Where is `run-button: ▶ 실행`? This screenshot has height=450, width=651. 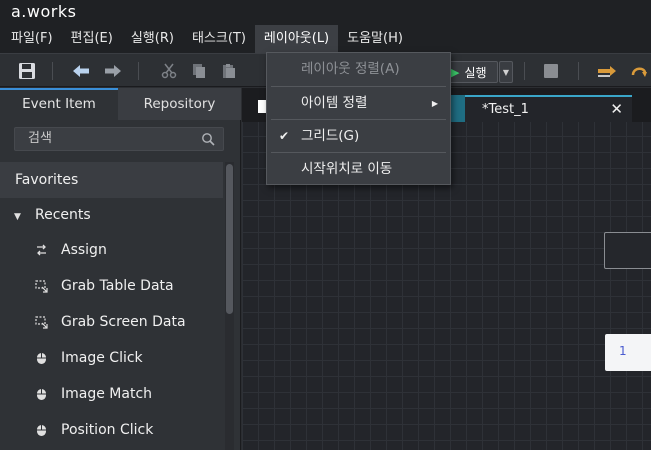
run-button: ▶ 실행 is located at coordinates (471, 72).